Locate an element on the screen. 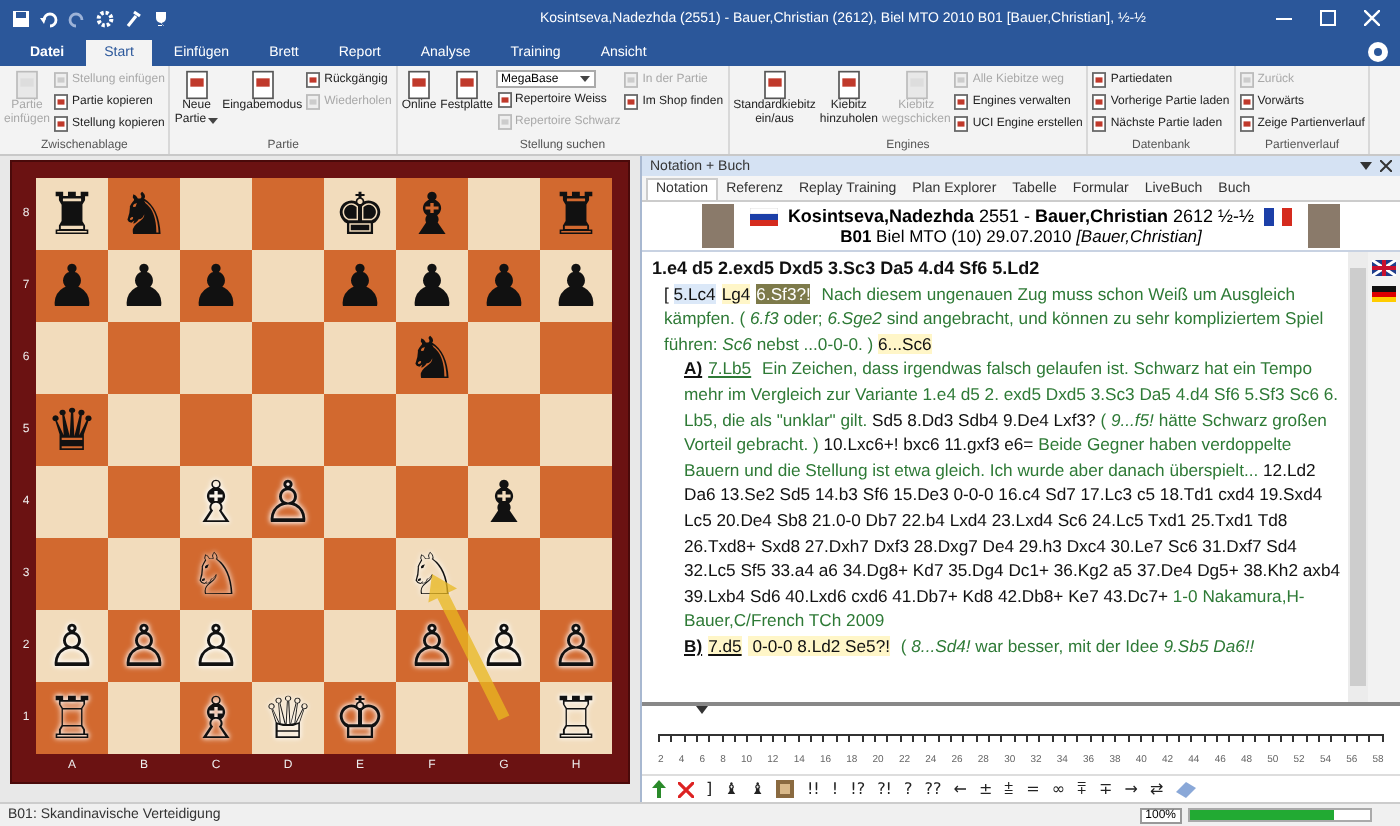 This screenshot has height=826, width=1400. board-square: ♗ is located at coordinates (216, 718).